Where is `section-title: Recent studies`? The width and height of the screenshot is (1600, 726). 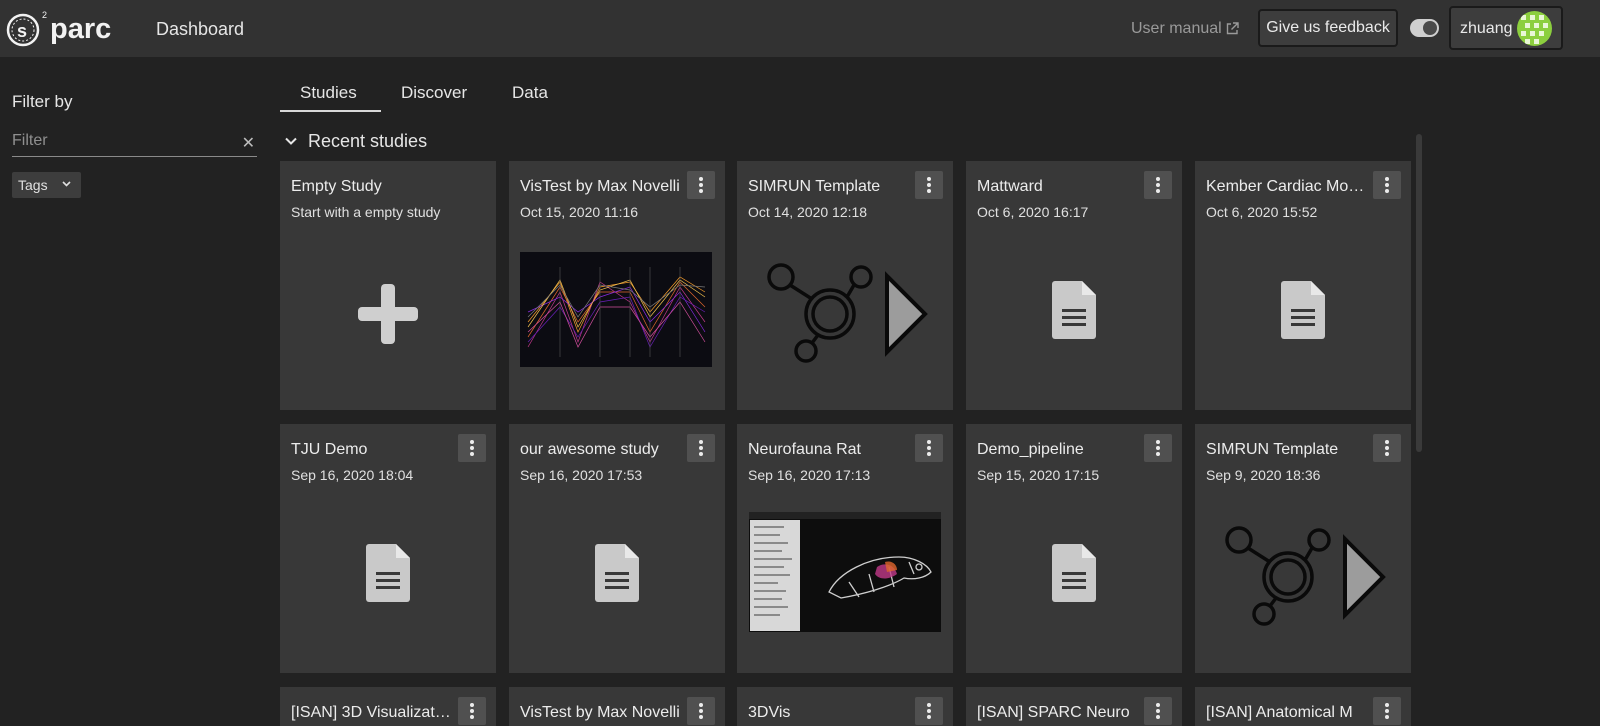 section-title: Recent studies is located at coordinates (368, 141).